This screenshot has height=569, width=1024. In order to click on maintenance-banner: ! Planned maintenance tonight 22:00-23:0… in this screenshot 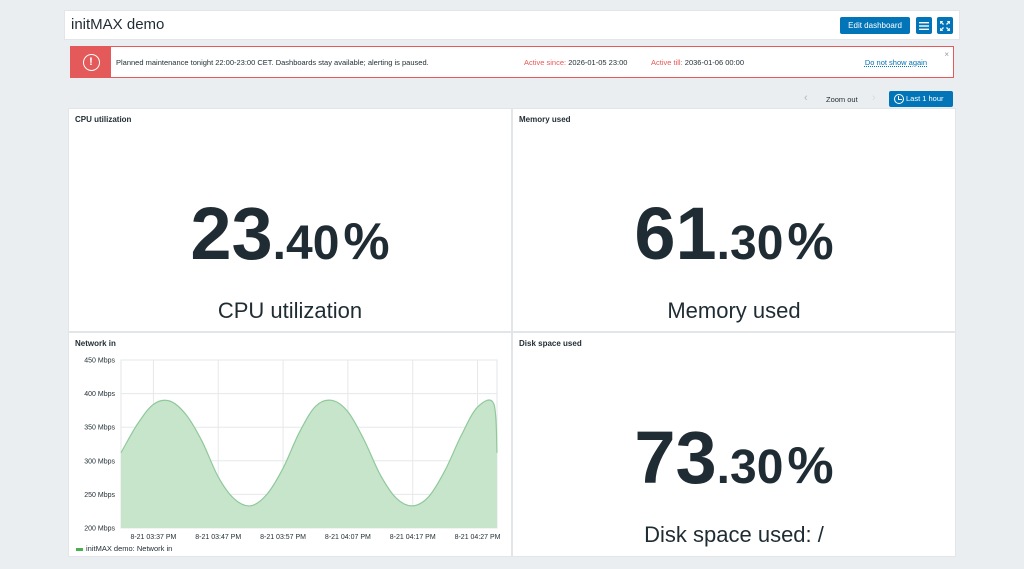, I will do `click(512, 62)`.